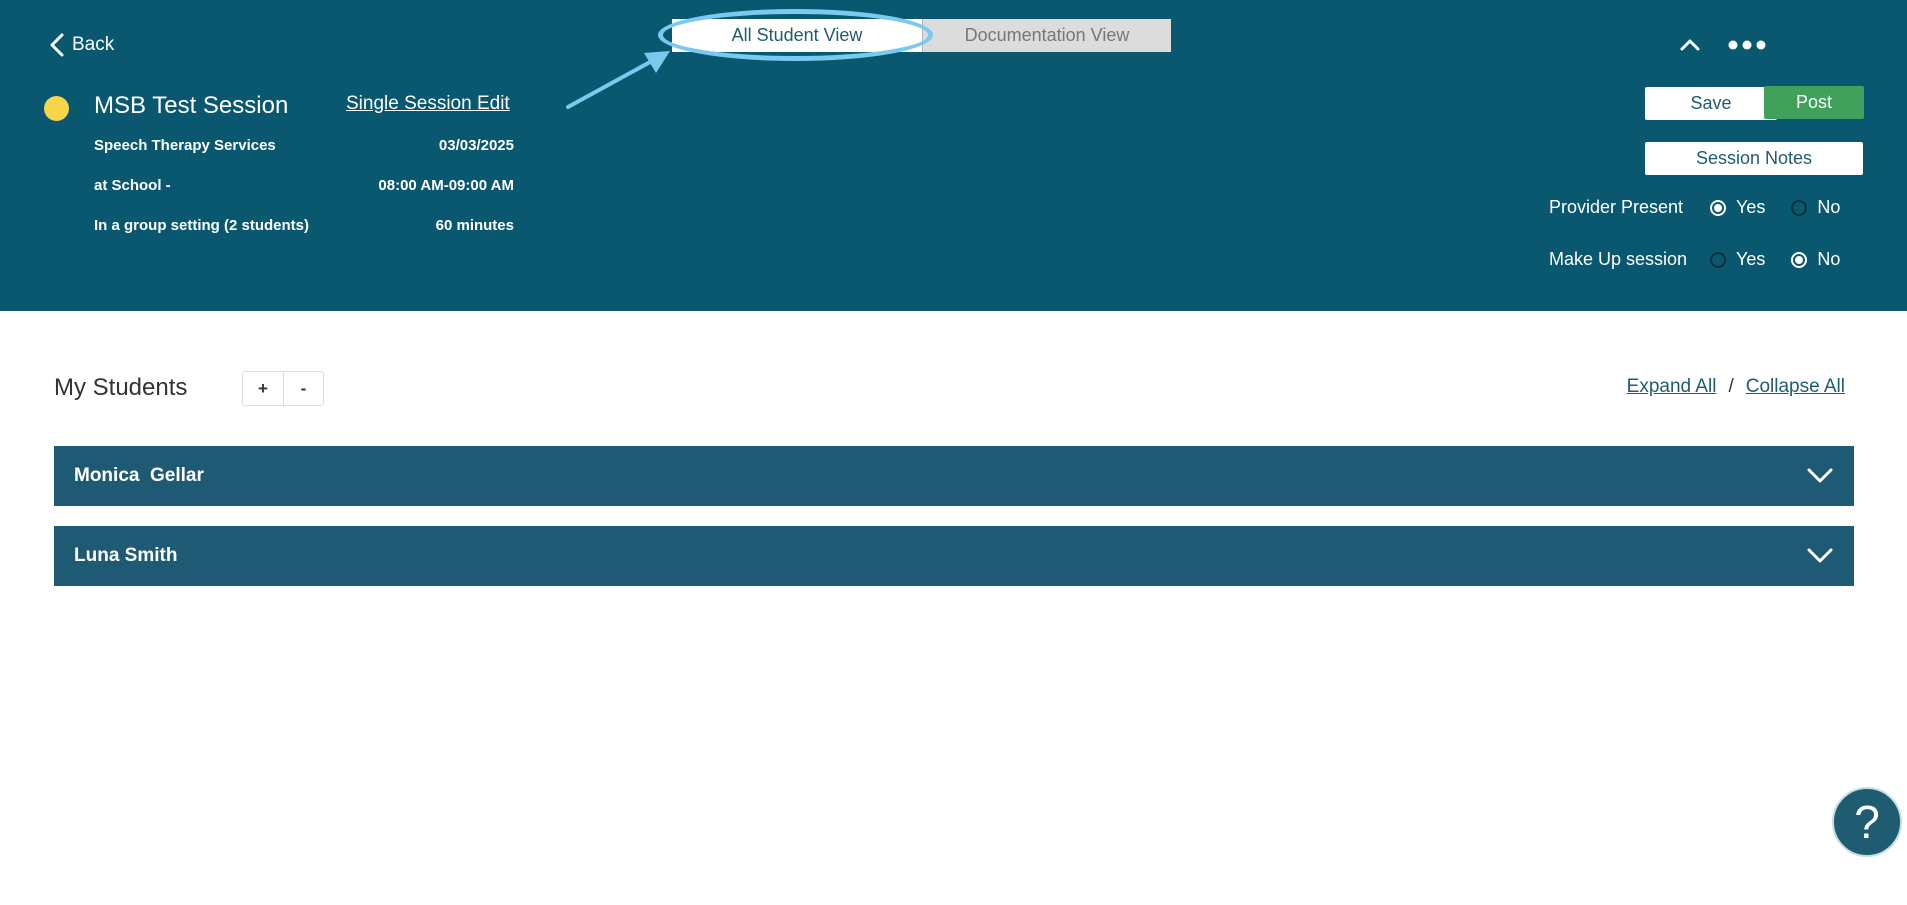 Image resolution: width=1907 pixels, height=905 pixels. What do you see at coordinates (57, 45) in the screenshot?
I see `chevron-left-icon` at bounding box center [57, 45].